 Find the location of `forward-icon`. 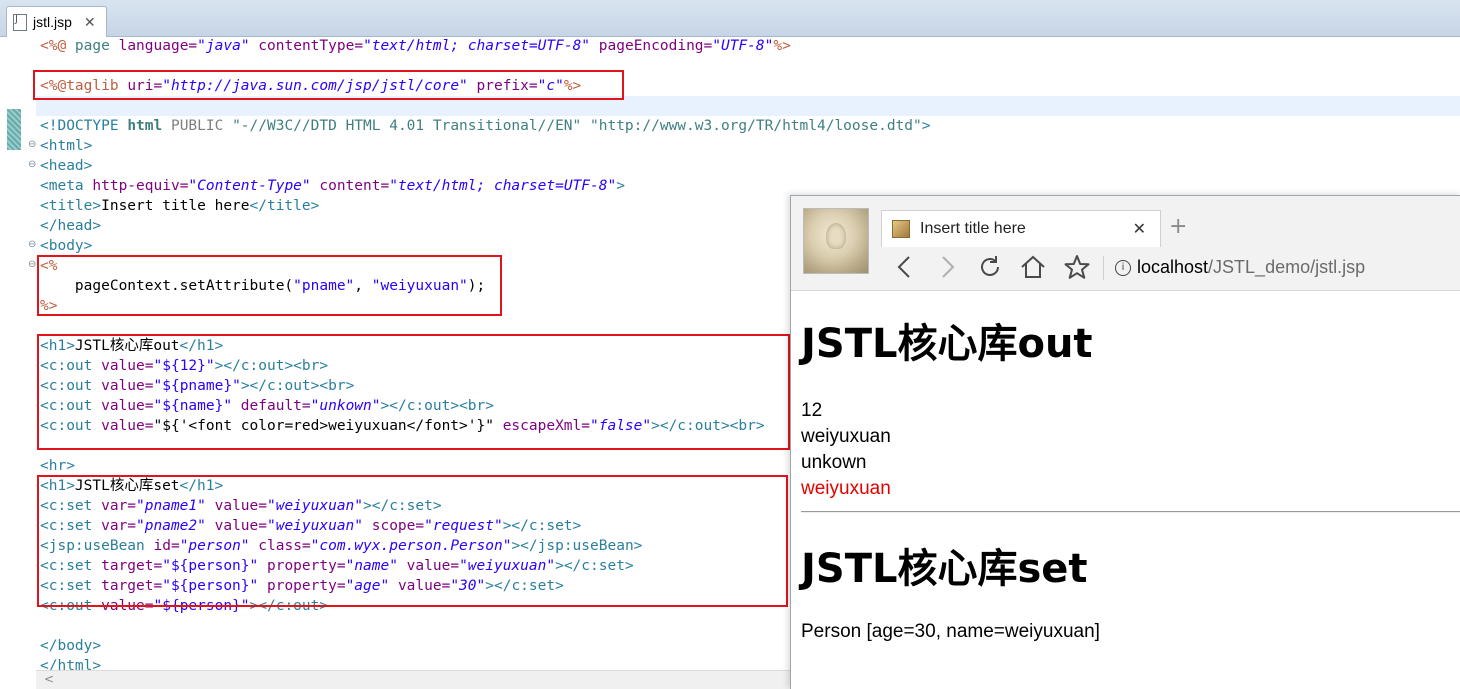

forward-icon is located at coordinates (947, 267).